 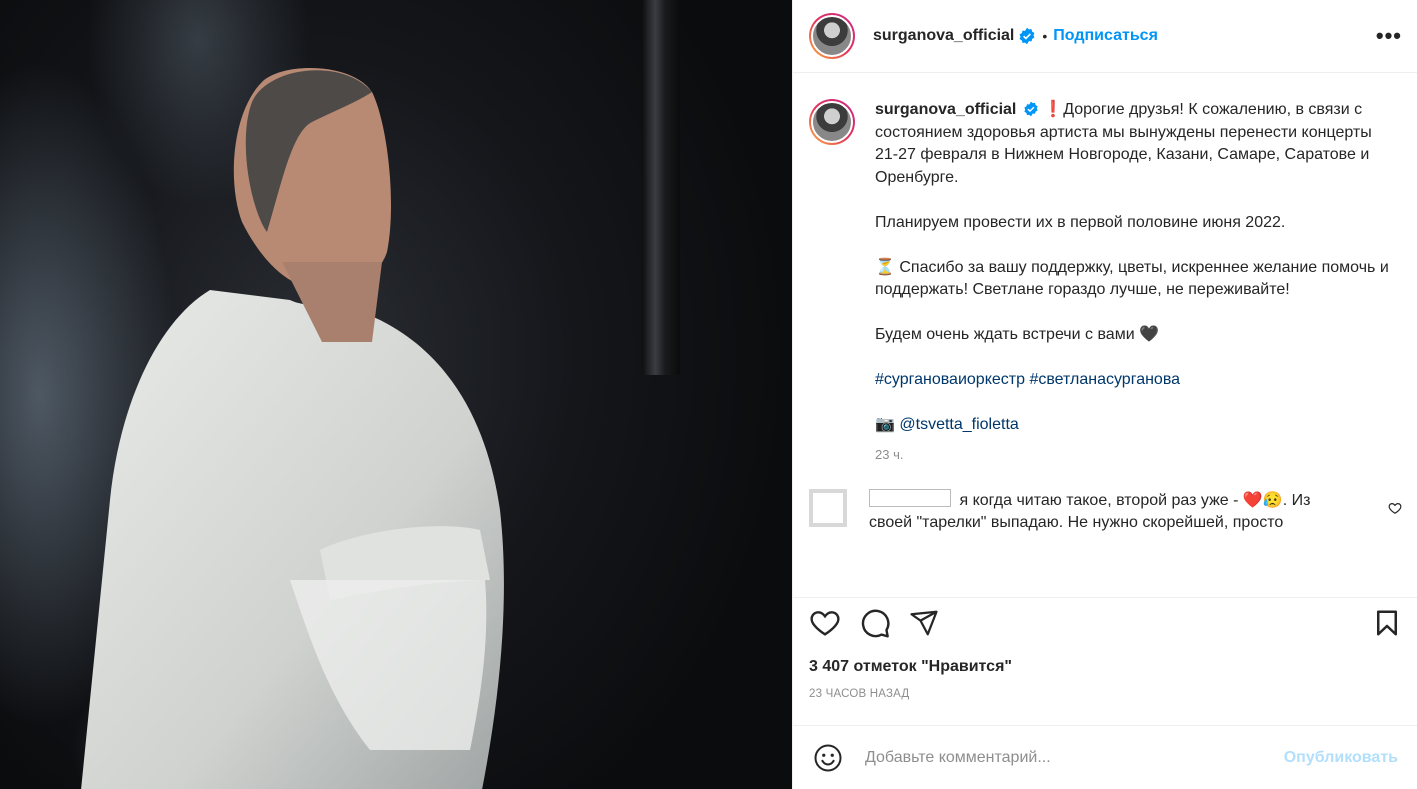 I want to click on share-icon, so click(x=924, y=623).